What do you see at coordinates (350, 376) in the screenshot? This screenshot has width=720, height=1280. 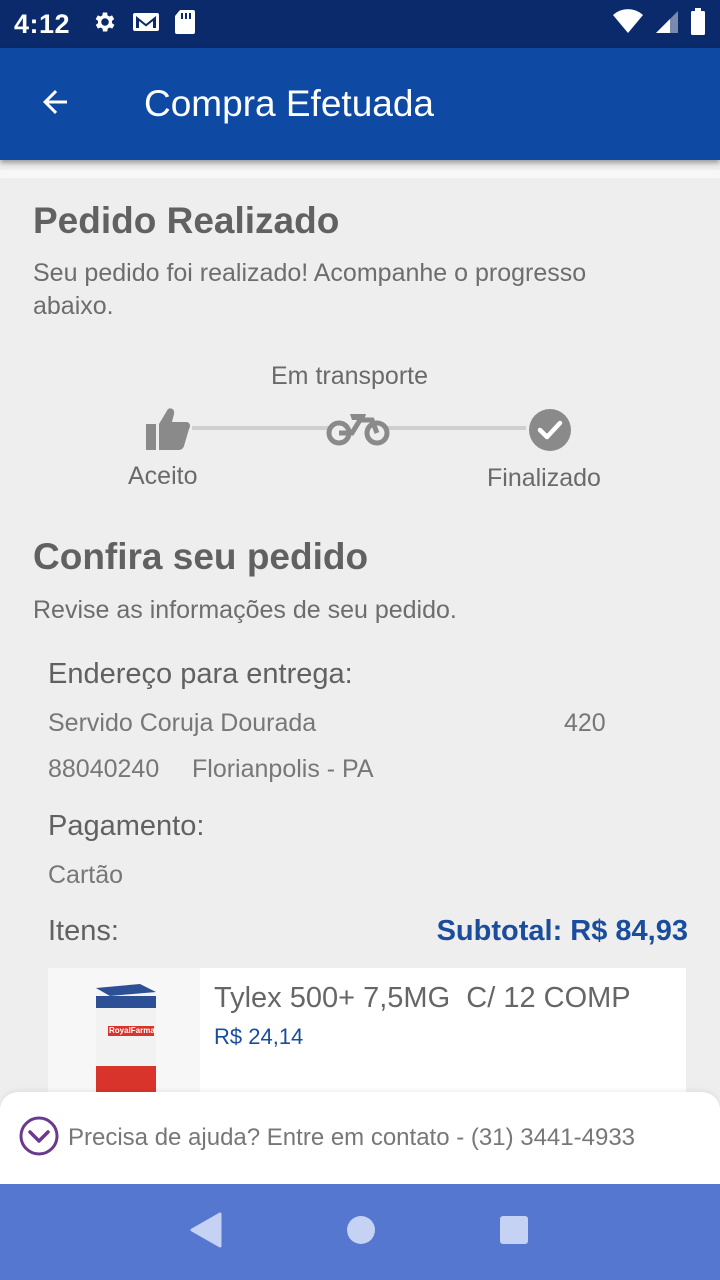 I see `progress-step-in-transit: Em transporte` at bounding box center [350, 376].